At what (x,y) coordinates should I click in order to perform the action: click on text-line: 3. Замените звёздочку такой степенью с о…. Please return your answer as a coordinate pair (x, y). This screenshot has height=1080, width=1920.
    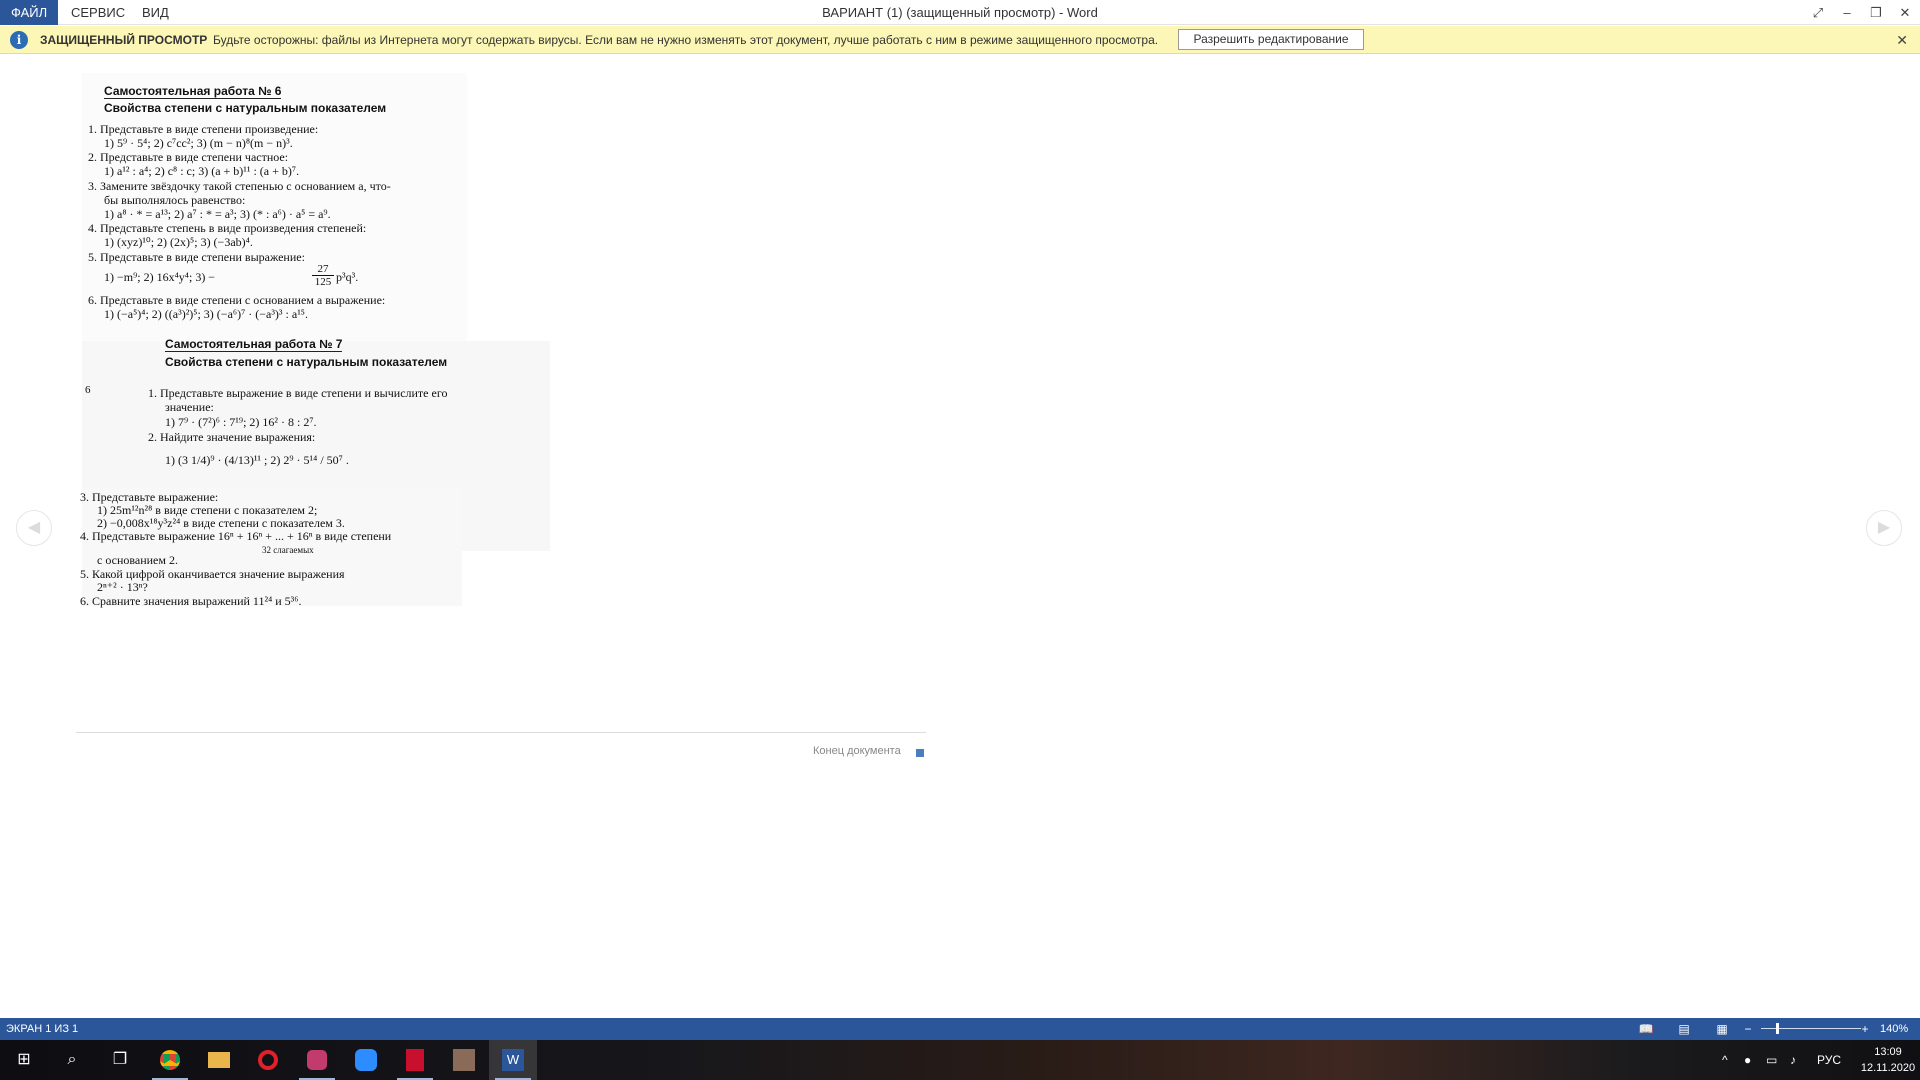
    Looking at the image, I should click on (239, 186).